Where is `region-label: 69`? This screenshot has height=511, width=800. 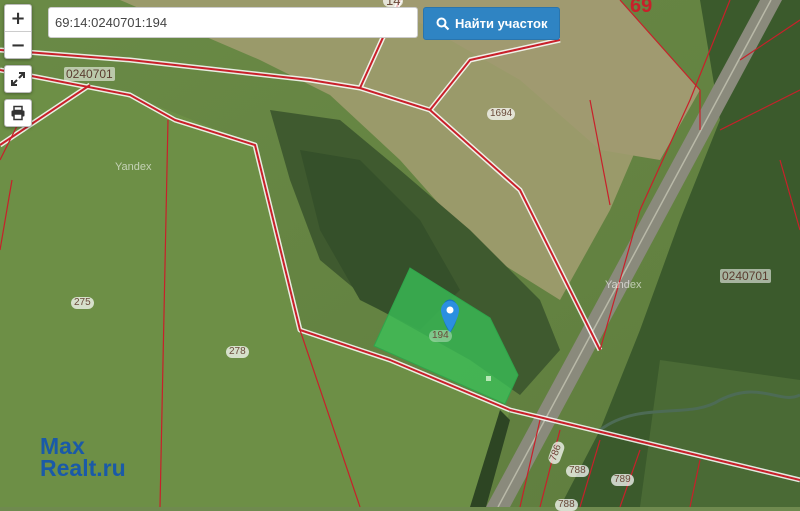 region-label: 69 is located at coordinates (641, 8).